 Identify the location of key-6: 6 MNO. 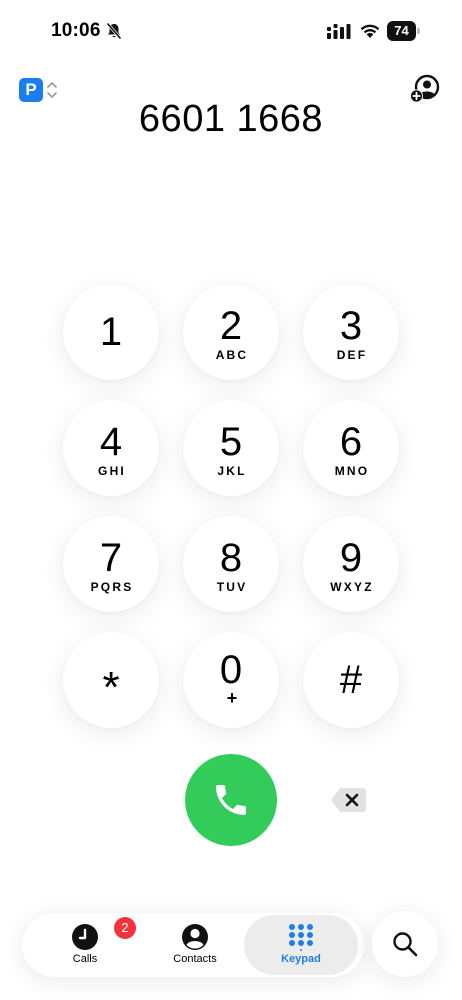
(351, 448).